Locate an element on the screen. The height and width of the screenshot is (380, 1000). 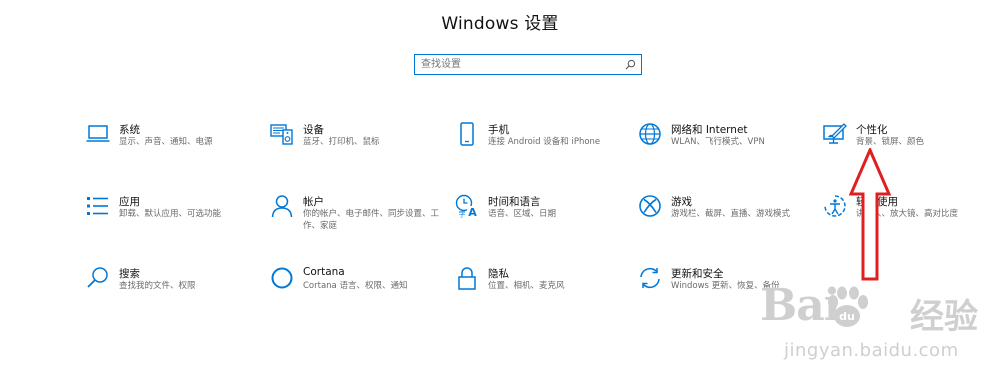
personalization-icon is located at coordinates (835, 133).